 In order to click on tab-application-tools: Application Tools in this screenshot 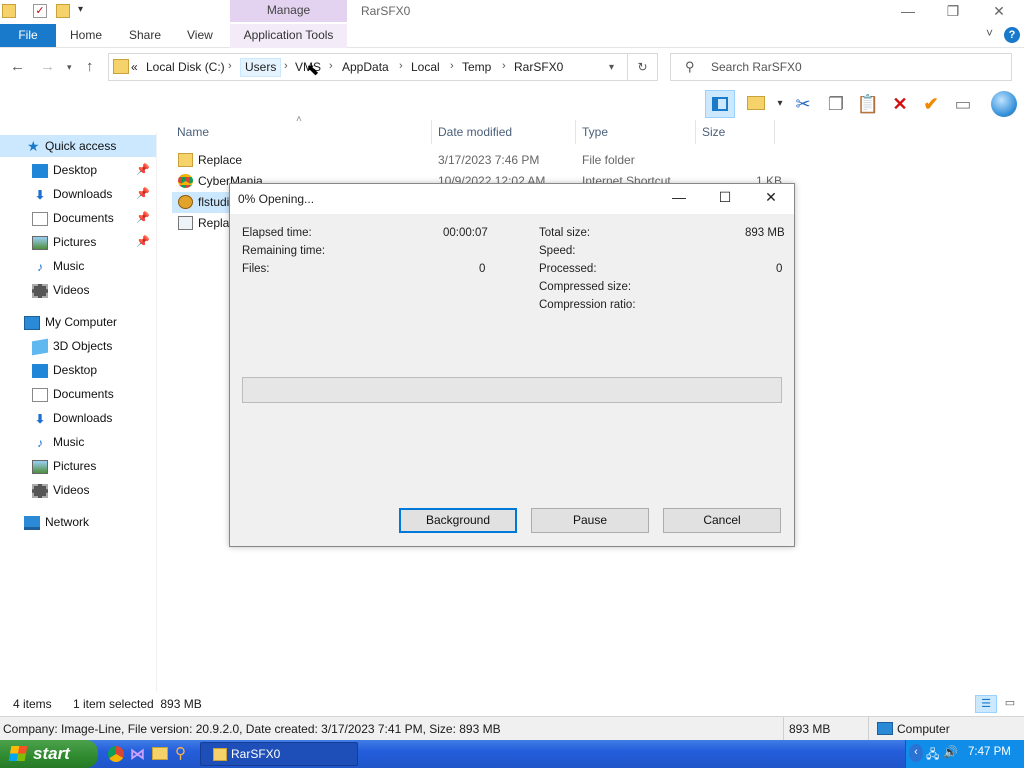, I will do `click(288, 36)`.